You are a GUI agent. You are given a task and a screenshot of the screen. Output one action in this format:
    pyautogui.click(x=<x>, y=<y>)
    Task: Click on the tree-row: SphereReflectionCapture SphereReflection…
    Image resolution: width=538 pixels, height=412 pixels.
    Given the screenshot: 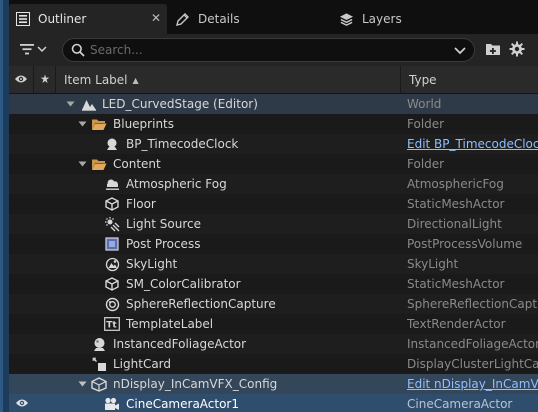 What is the action you would take?
    pyautogui.click(x=273, y=304)
    